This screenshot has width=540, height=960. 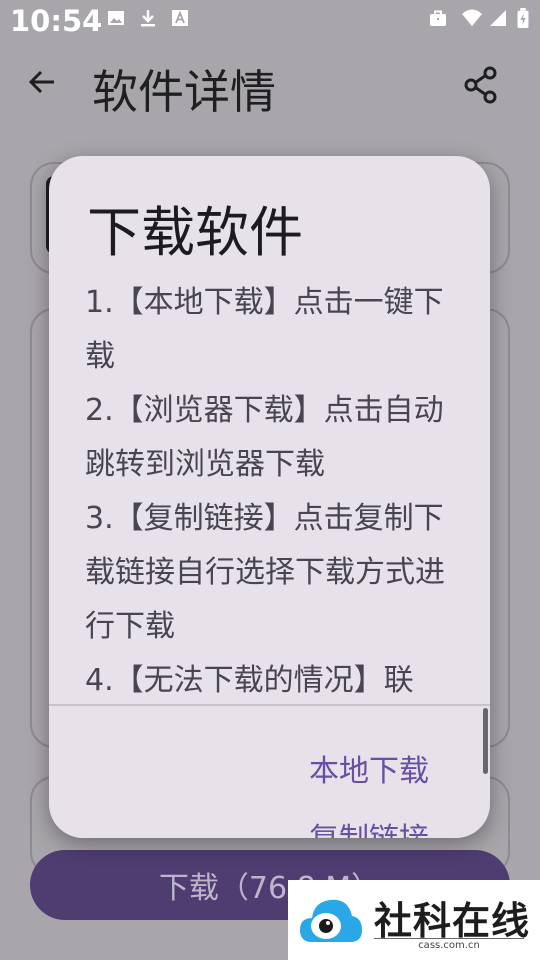 What do you see at coordinates (56, 21) in the screenshot?
I see `status-time: 10:54` at bounding box center [56, 21].